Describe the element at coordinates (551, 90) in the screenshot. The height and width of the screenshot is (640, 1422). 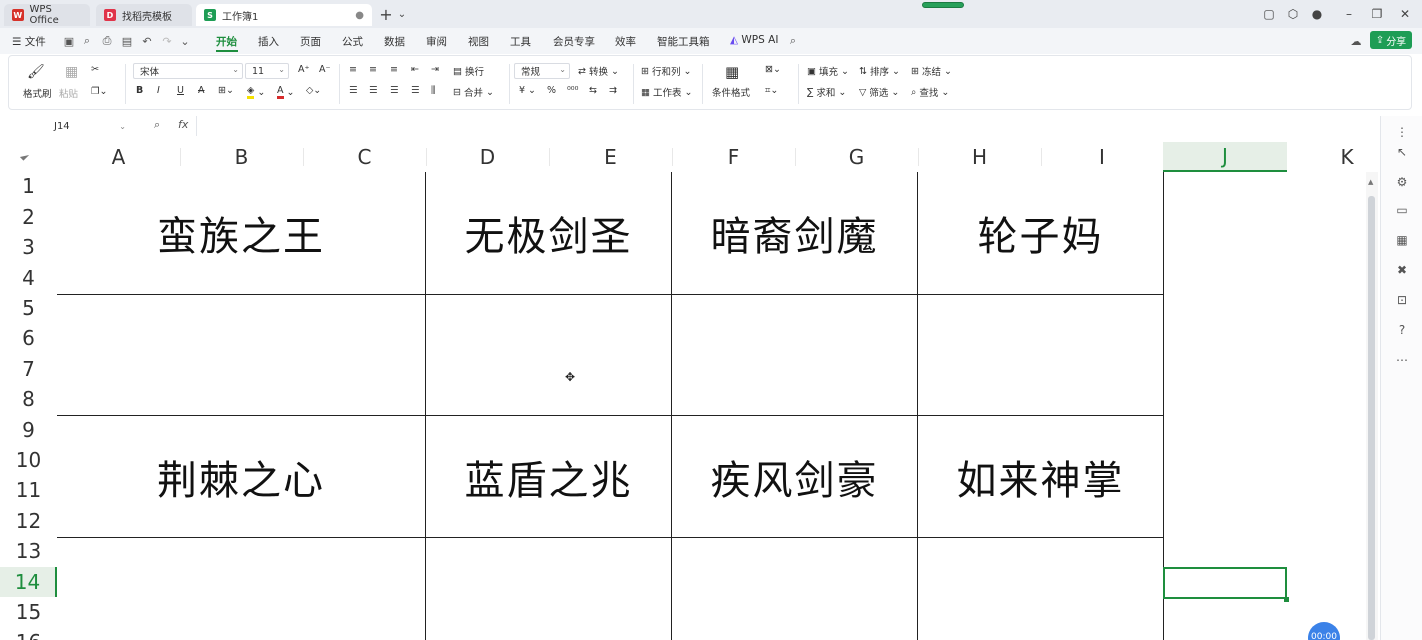
I see `percent-button: %` at that location.